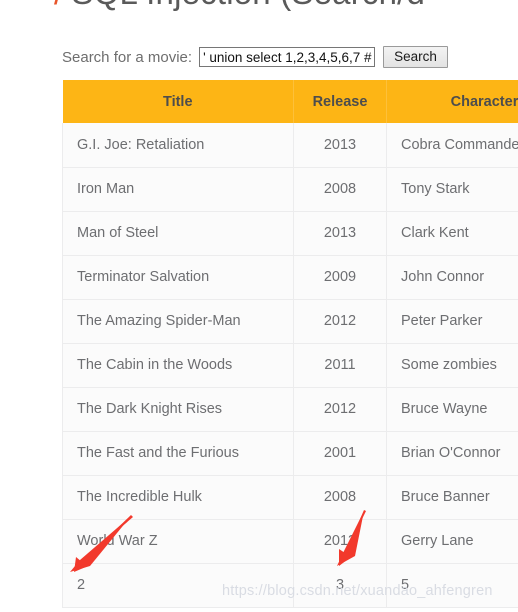 The width and height of the screenshot is (518, 612). I want to click on cell-release: 2001, so click(340, 453).